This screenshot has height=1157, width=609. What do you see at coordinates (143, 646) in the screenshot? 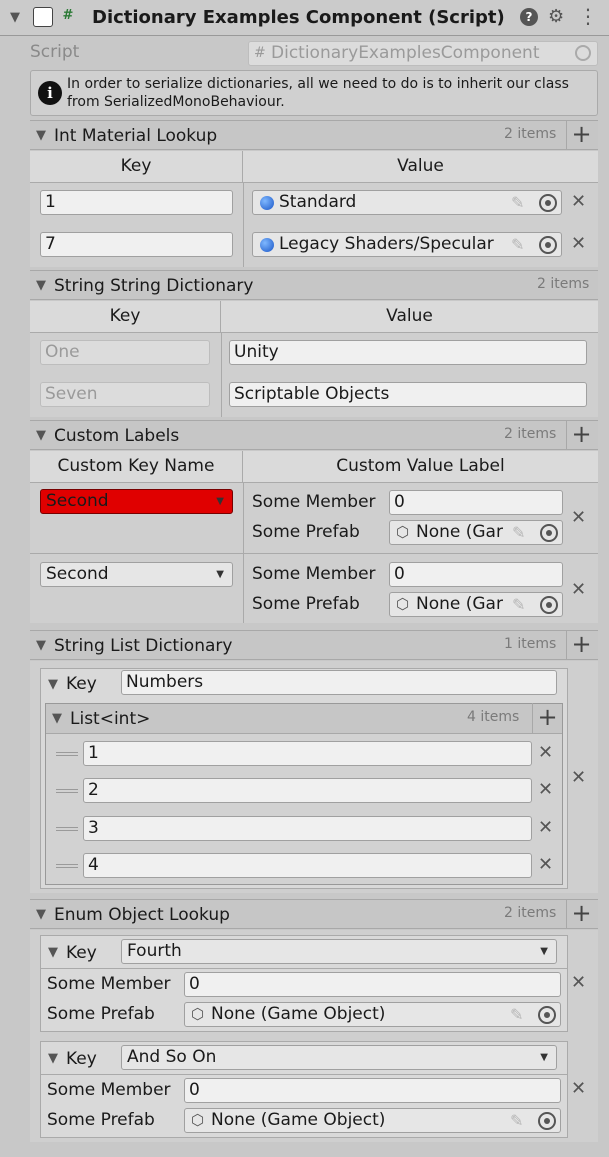
I see `section-title: String List Dictionary` at bounding box center [143, 646].